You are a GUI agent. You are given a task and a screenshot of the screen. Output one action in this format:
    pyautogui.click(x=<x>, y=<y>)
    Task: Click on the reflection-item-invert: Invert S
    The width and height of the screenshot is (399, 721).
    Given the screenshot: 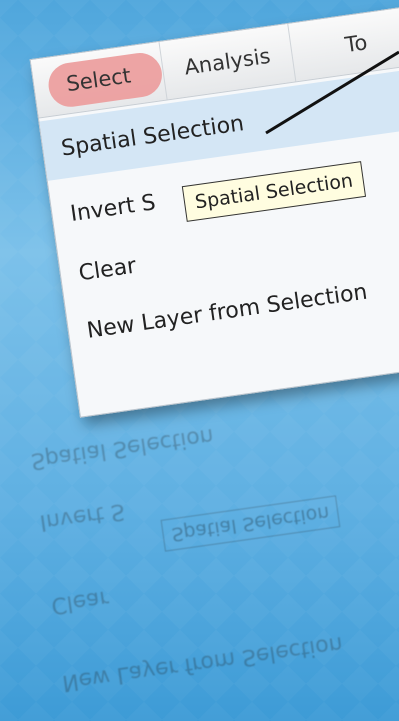 What is the action you would take?
    pyautogui.click(x=82, y=516)
    